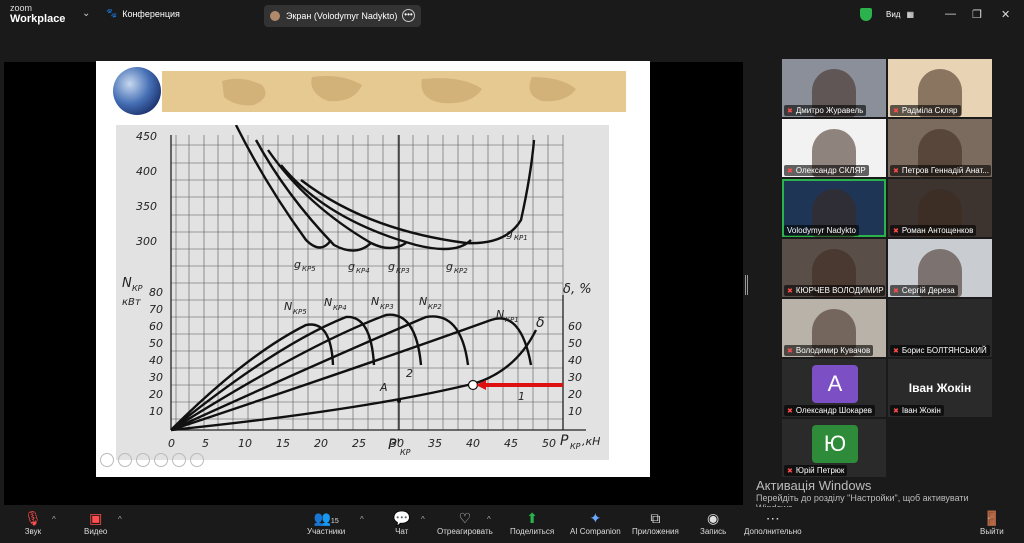 The width and height of the screenshot is (1024, 543). What do you see at coordinates (33, 522) in the screenshot?
I see `audio-button: 🎙 Звук` at bounding box center [33, 522].